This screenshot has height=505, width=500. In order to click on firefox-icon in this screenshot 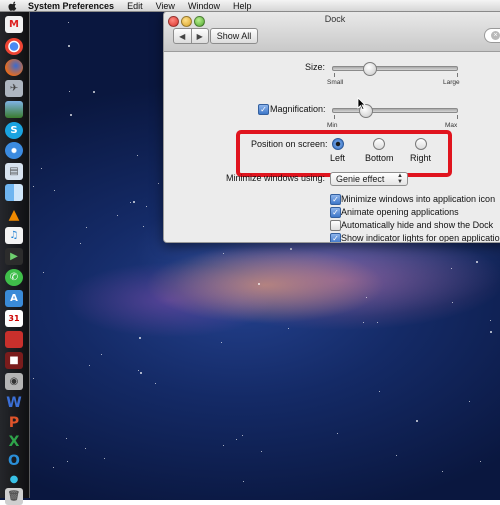, I will do `click(14, 67)`.